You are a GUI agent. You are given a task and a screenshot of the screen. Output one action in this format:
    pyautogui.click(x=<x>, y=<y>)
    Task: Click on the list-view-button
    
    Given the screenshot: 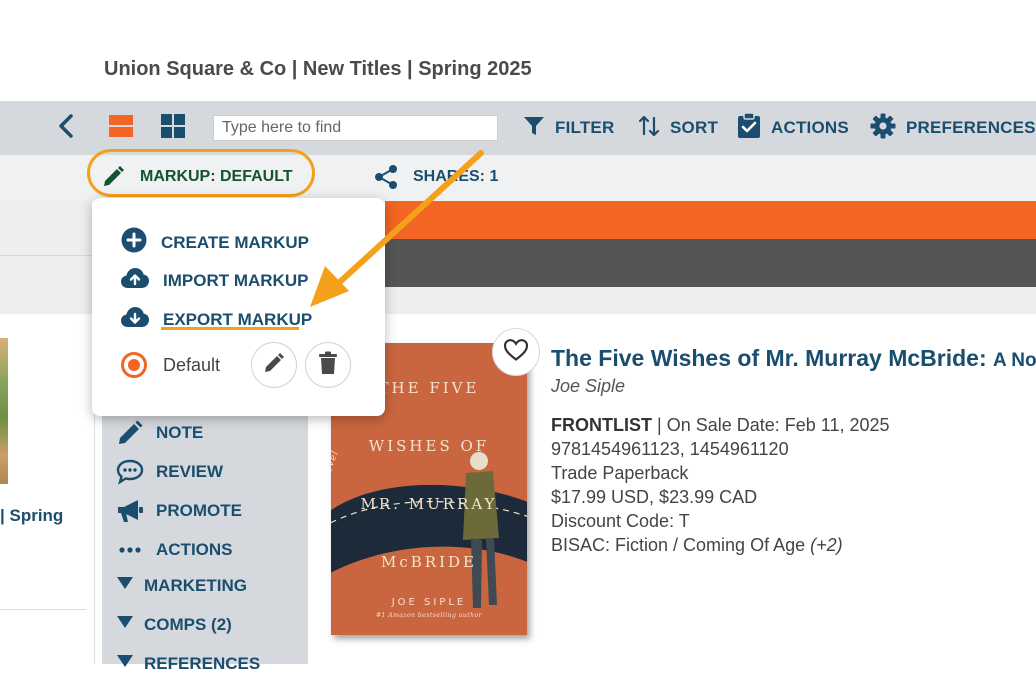 What is the action you would take?
    pyautogui.click(x=121, y=128)
    